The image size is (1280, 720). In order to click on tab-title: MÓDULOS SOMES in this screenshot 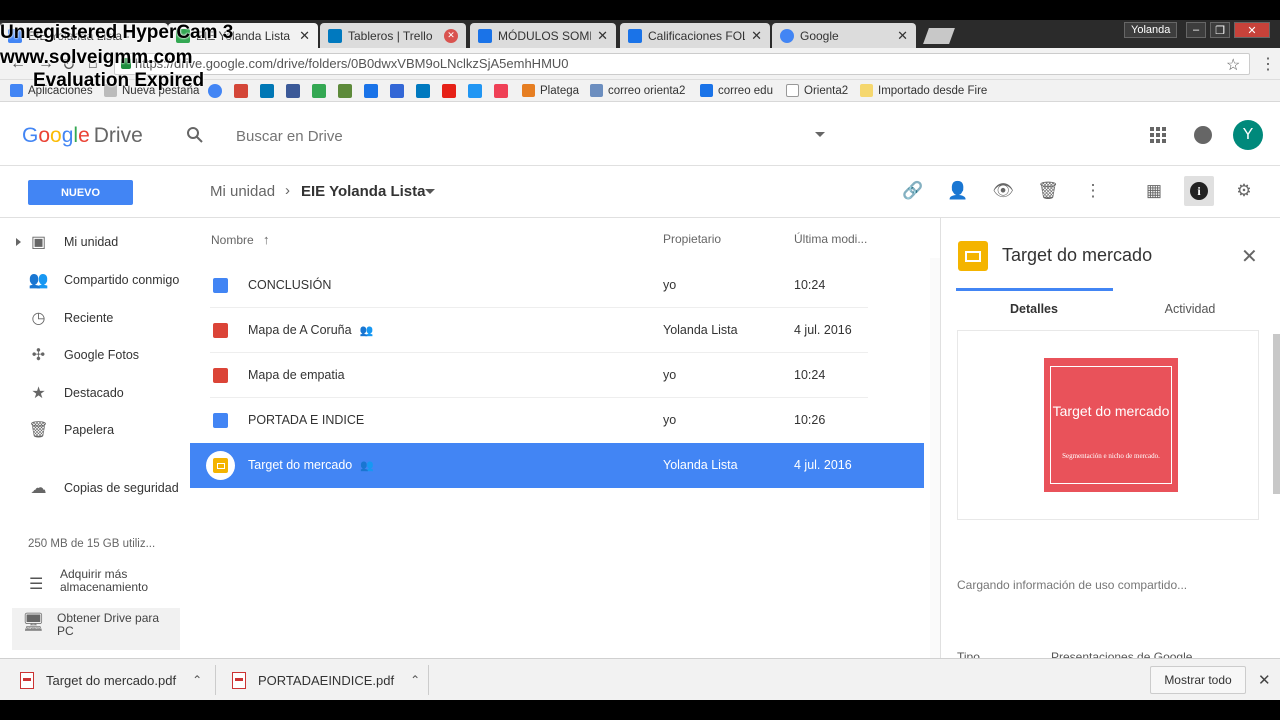, I will do `click(544, 35)`.